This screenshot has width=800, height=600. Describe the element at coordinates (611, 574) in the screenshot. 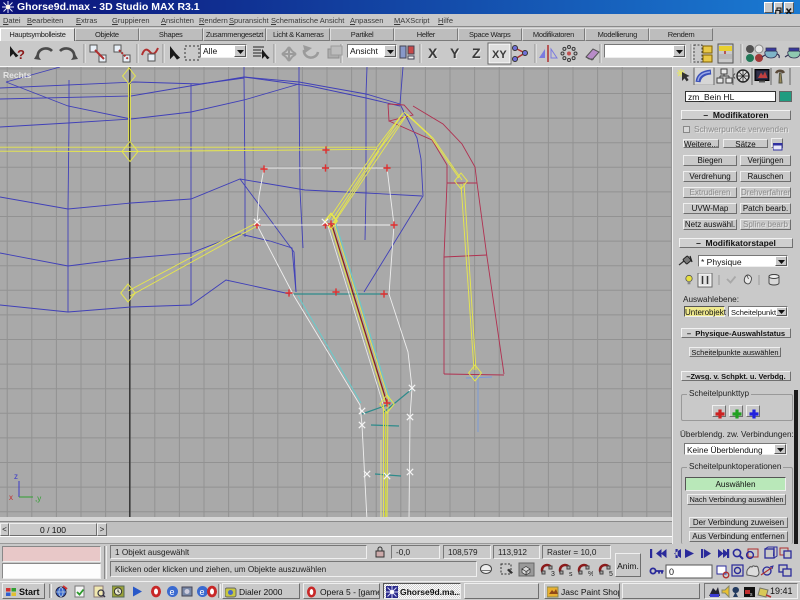

I see `svg-text: 5` at that location.